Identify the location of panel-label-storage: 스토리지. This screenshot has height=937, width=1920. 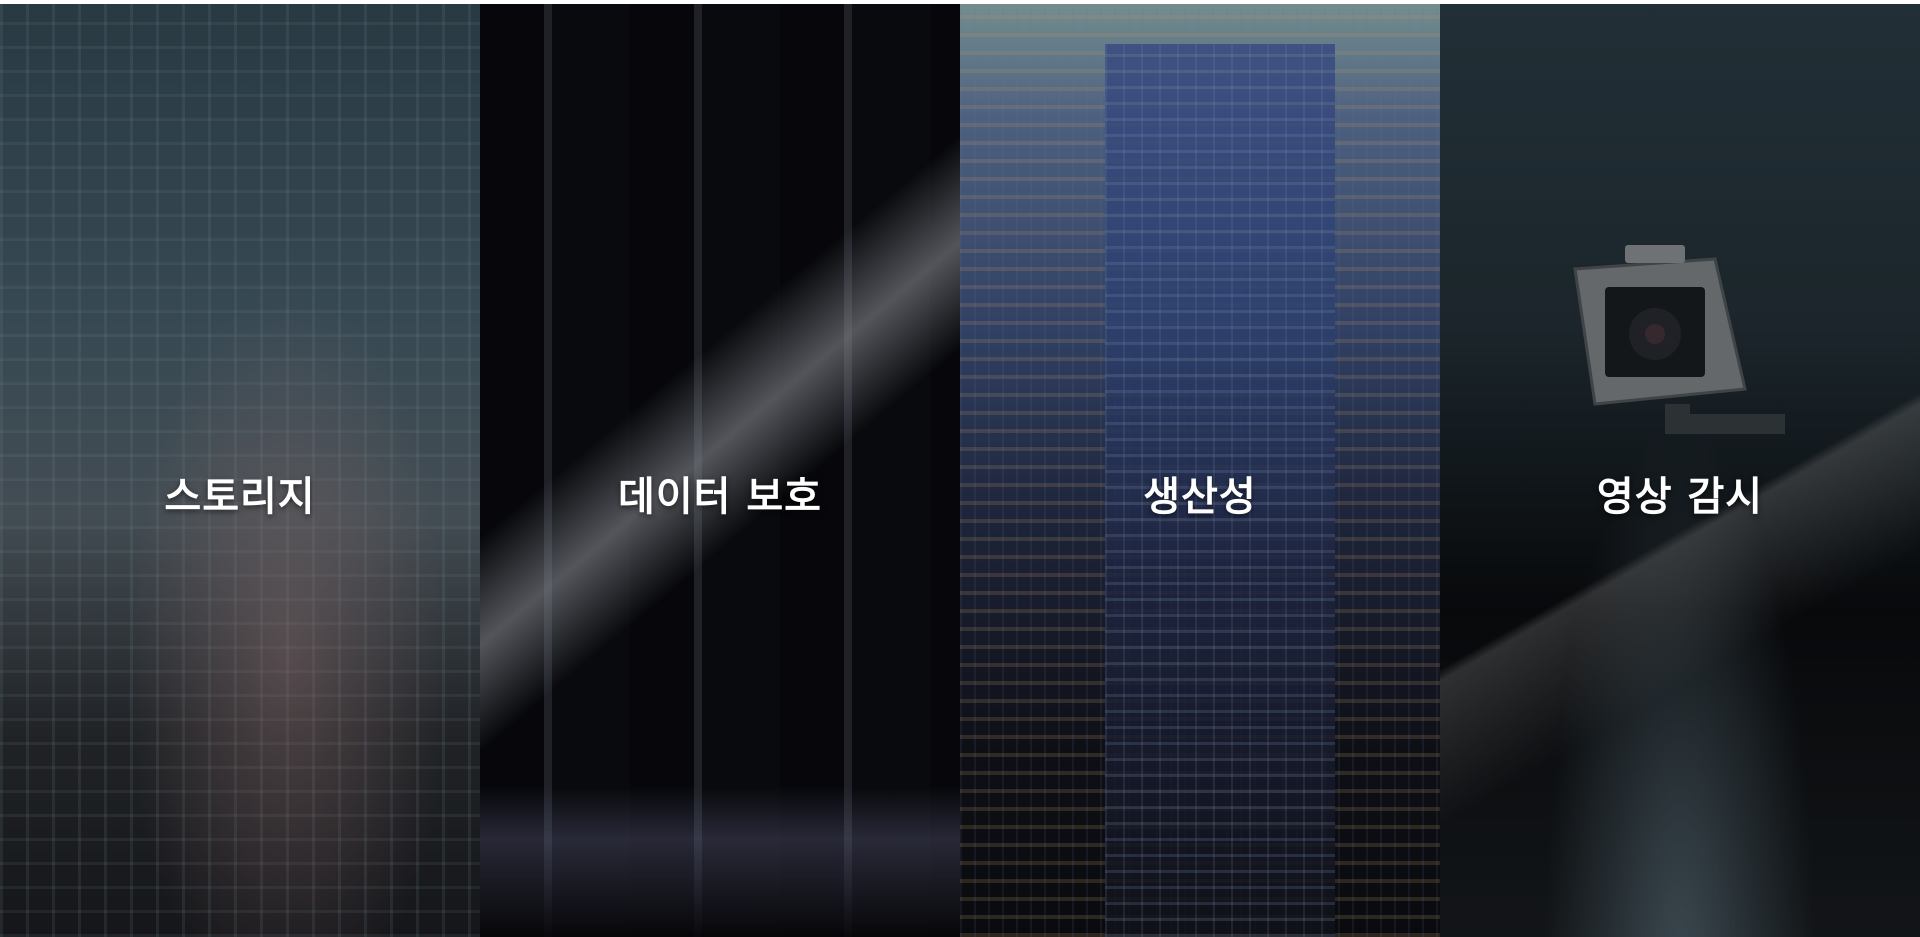
(240, 497).